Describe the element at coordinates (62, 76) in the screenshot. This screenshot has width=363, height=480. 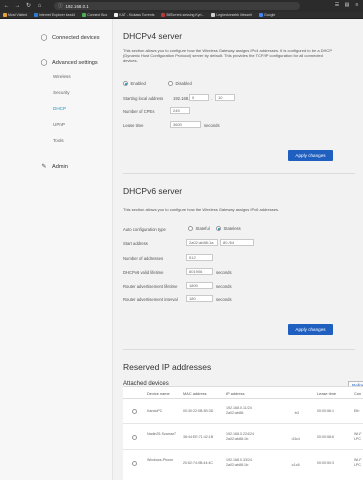
I see `sidebar-item-wireless: Wireless` at that location.